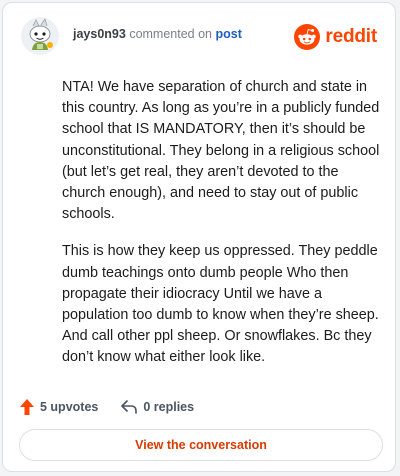  Describe the element at coordinates (40, 36) in the screenshot. I see `snoo-avatar-icon` at that location.